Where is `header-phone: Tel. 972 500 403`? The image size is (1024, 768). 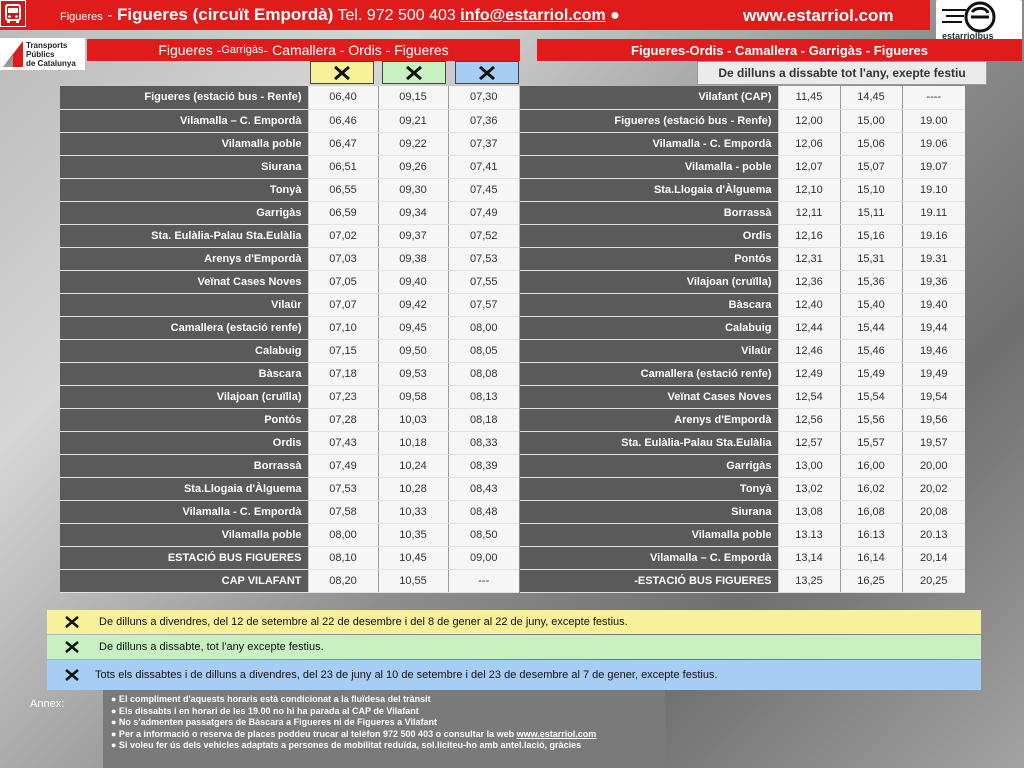
header-phone: Tel. 972 500 403 is located at coordinates (397, 15).